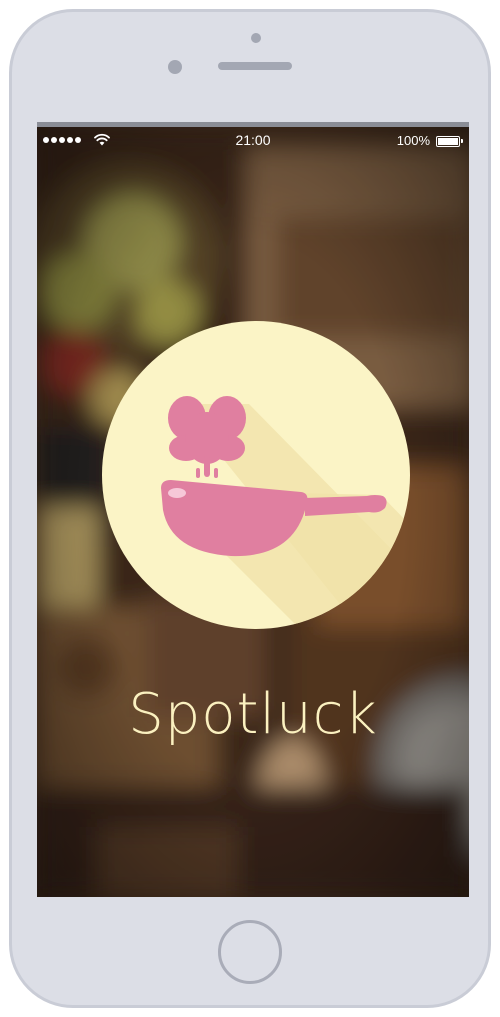  What do you see at coordinates (253, 142) in the screenshot?
I see `status-bar: 21:00 100%` at bounding box center [253, 142].